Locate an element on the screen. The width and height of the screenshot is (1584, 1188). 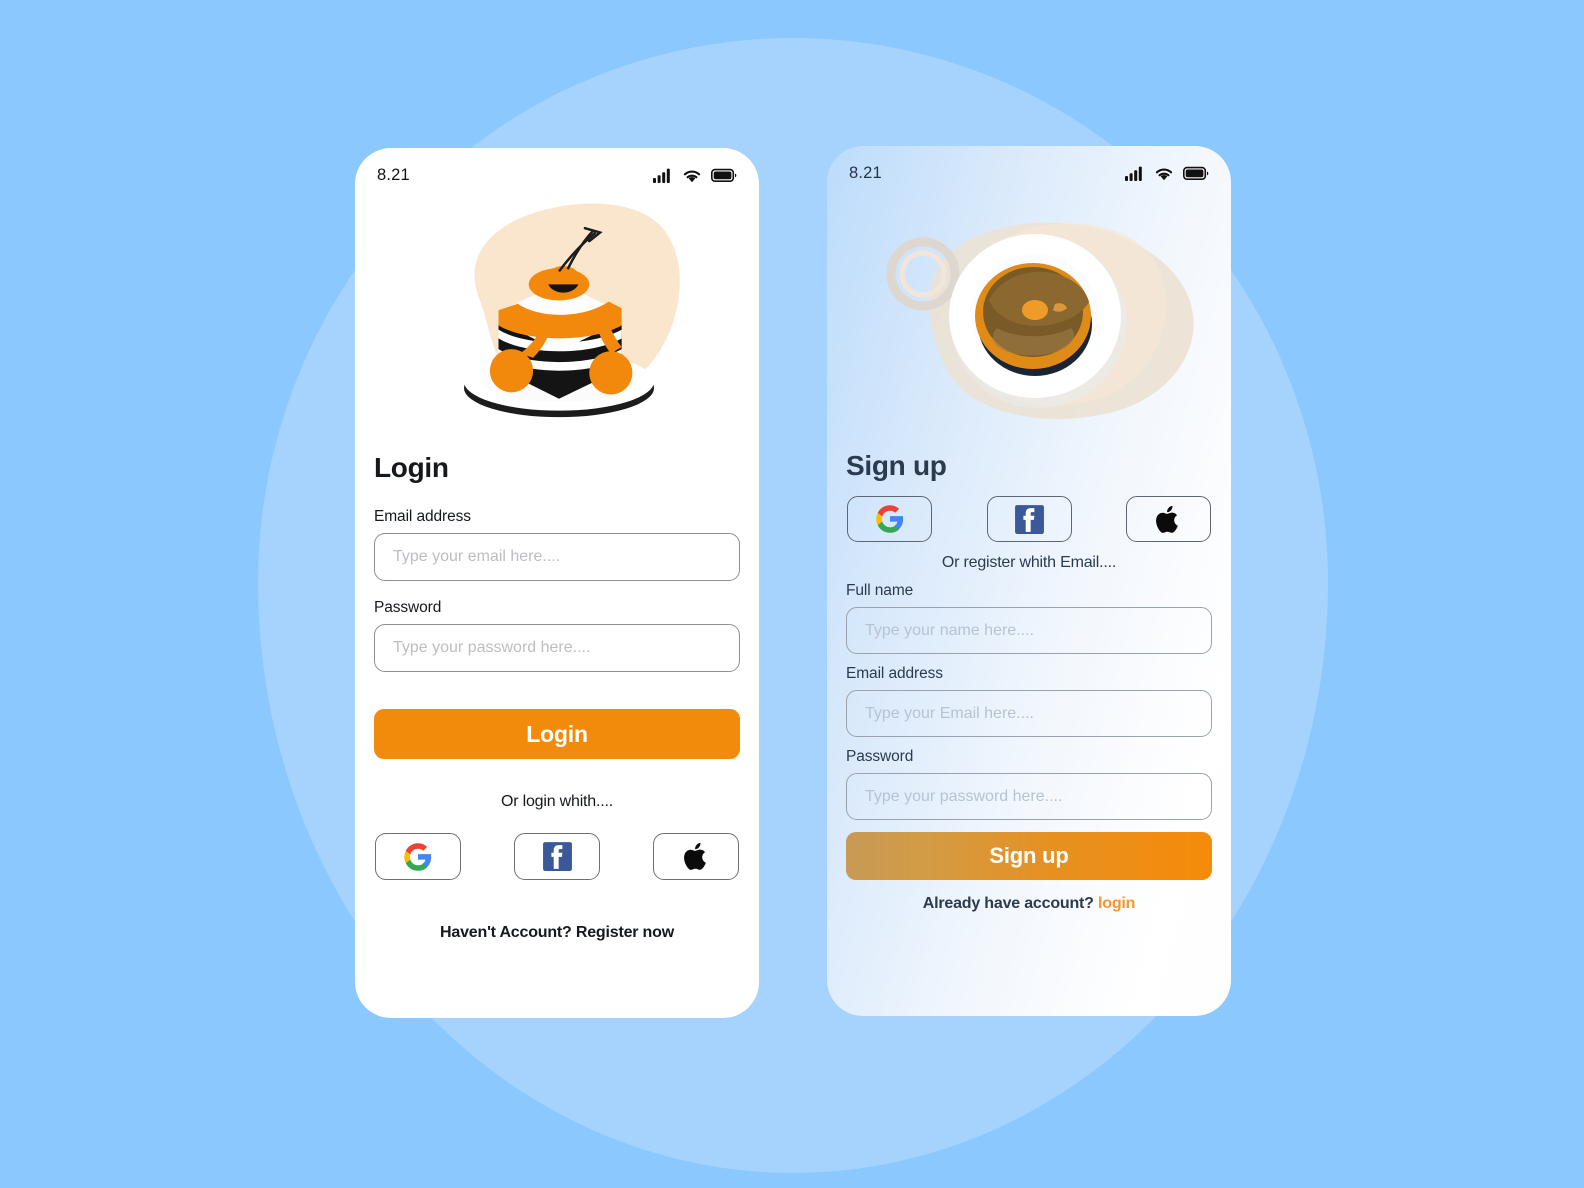
register-prompt: Haven't Account? Register now is located at coordinates (557, 933).